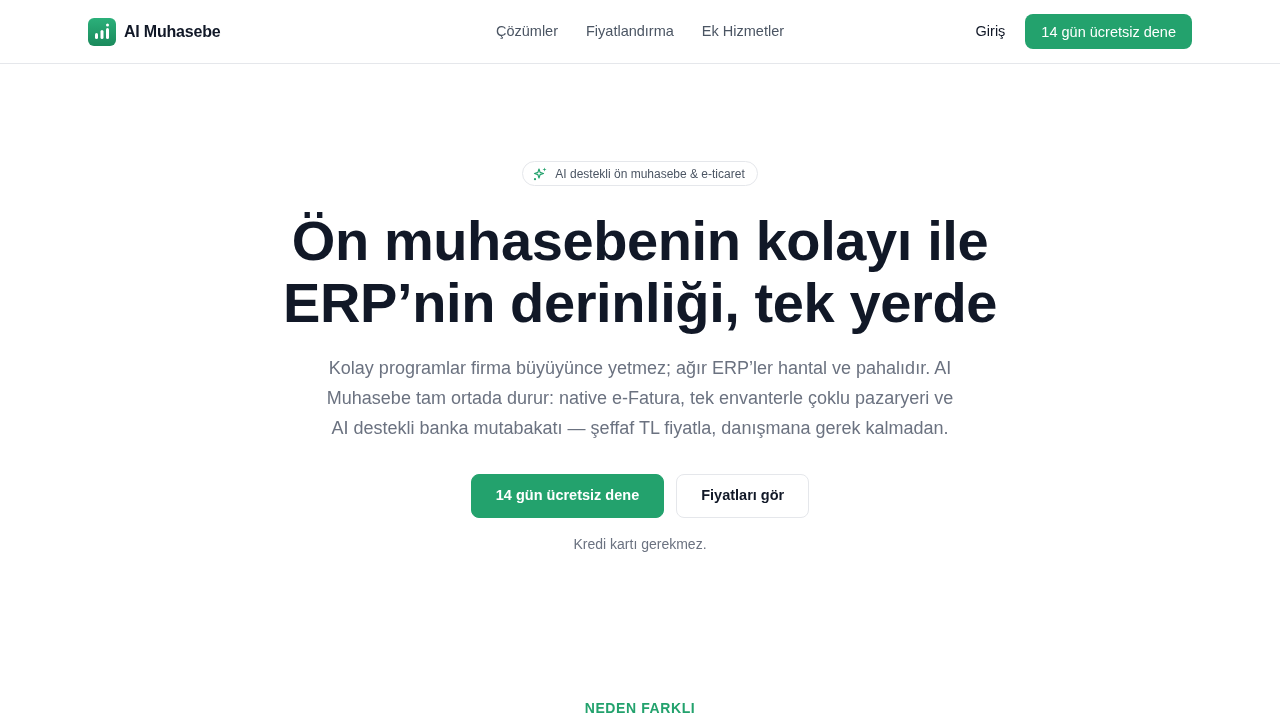 The image size is (1280, 720). I want to click on logo-icon, so click(102, 31).